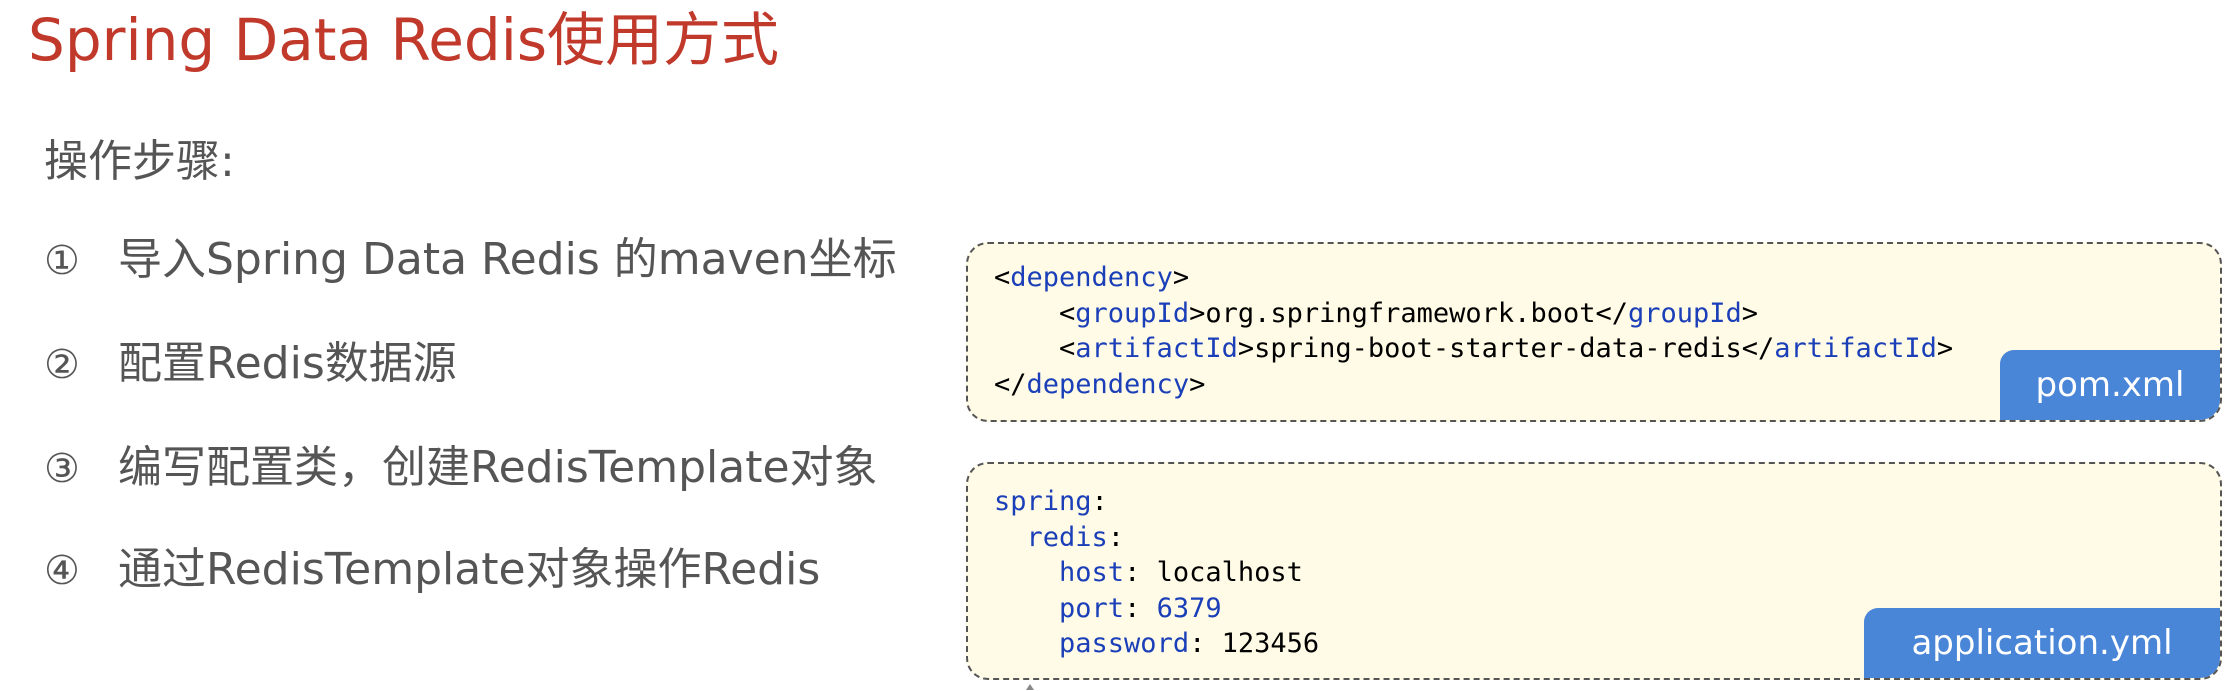  I want to click on code-text: </, so click(1010, 384).